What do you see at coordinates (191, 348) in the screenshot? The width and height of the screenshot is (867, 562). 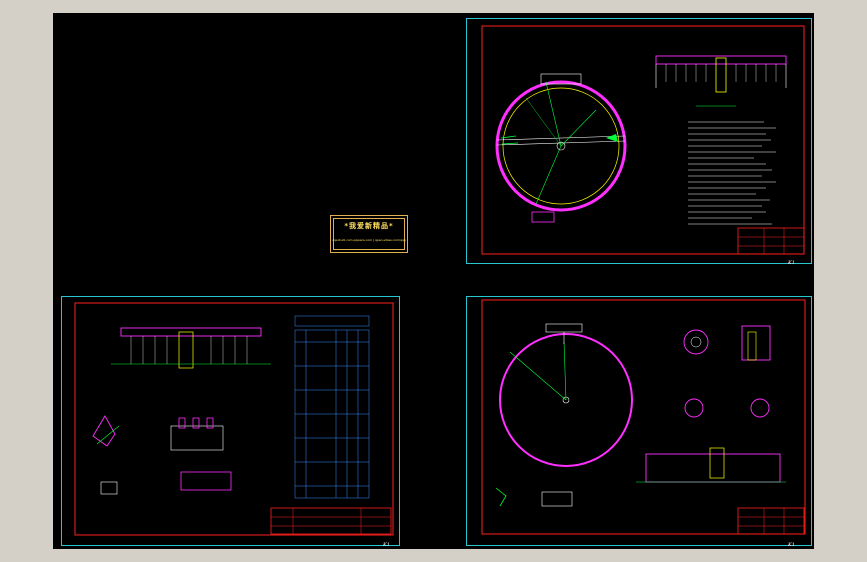 I see `elevation-view` at bounding box center [191, 348].